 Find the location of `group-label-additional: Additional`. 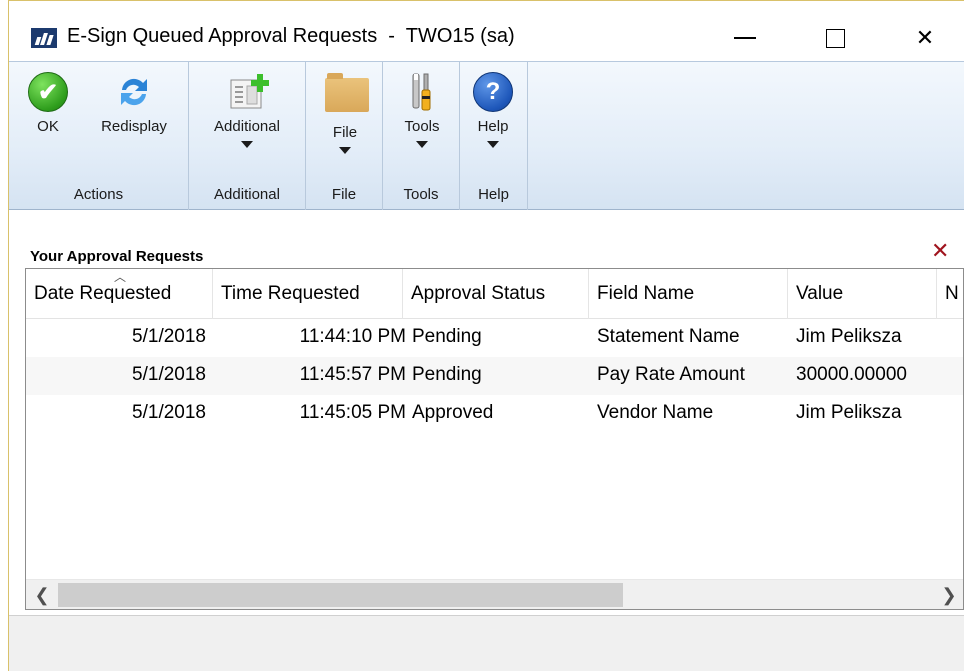

group-label-additional: Additional is located at coordinates (247, 194).